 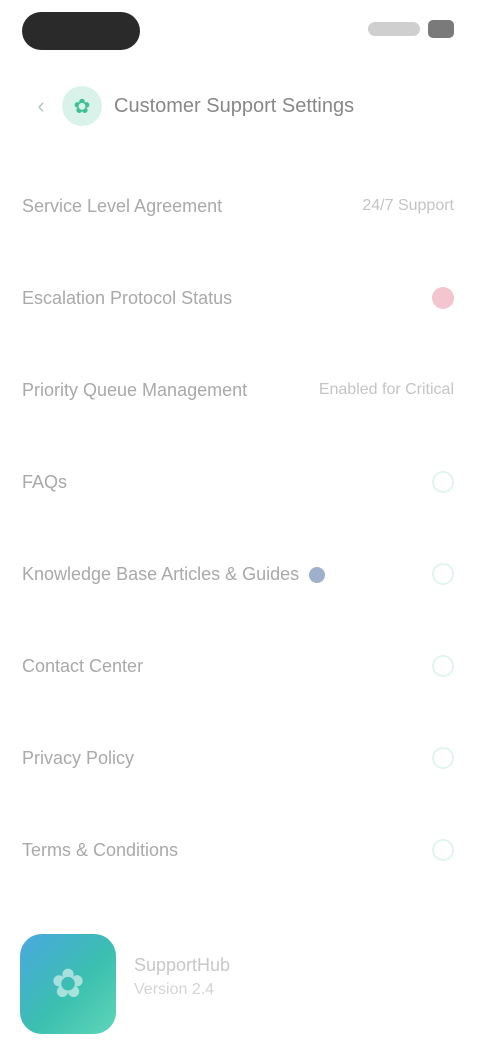 What do you see at coordinates (174, 989) in the screenshot?
I see `app-version: Version 2.4` at bounding box center [174, 989].